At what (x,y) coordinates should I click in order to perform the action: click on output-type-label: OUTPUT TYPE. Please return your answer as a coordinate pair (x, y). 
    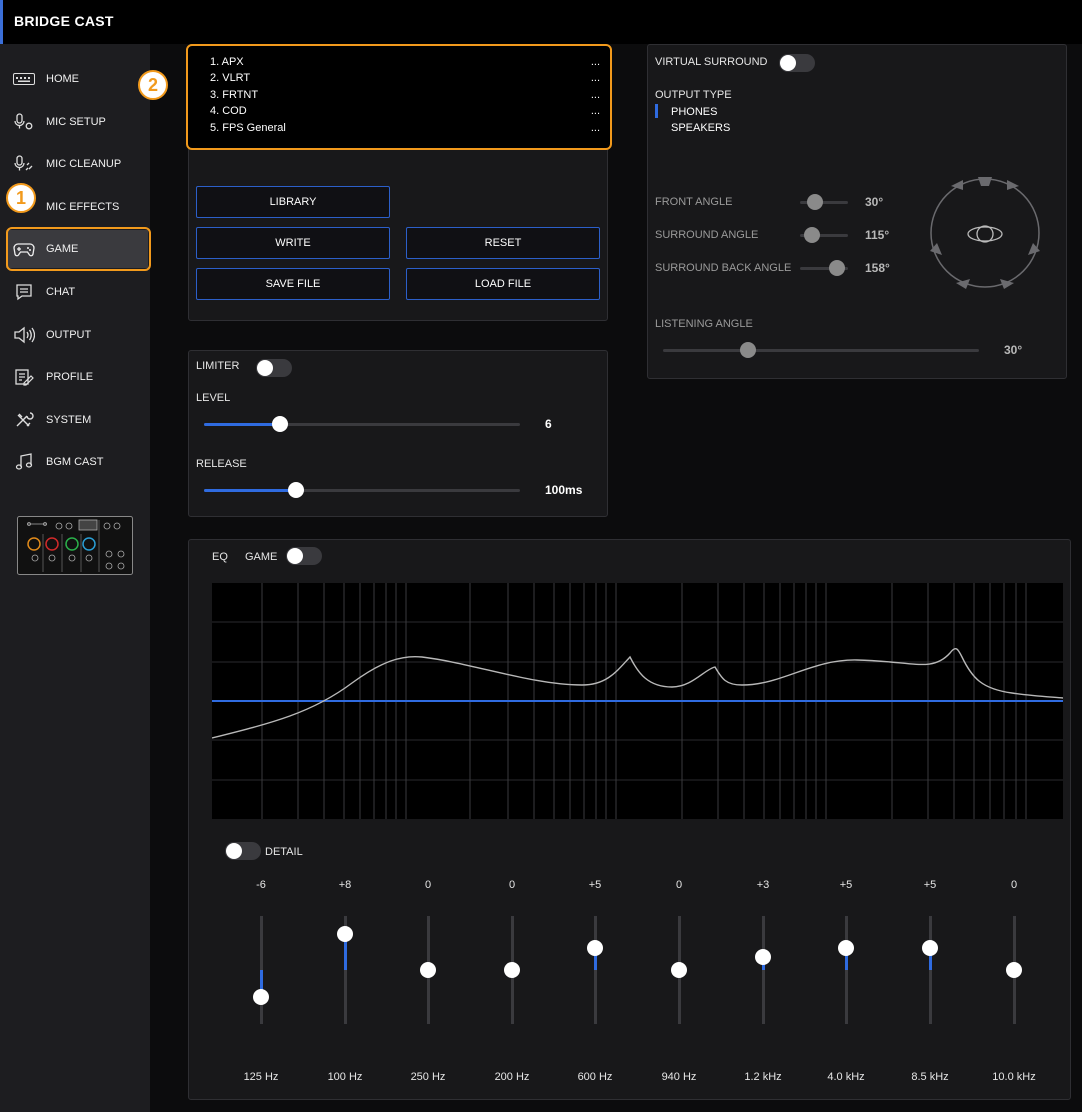
    Looking at the image, I should click on (693, 95).